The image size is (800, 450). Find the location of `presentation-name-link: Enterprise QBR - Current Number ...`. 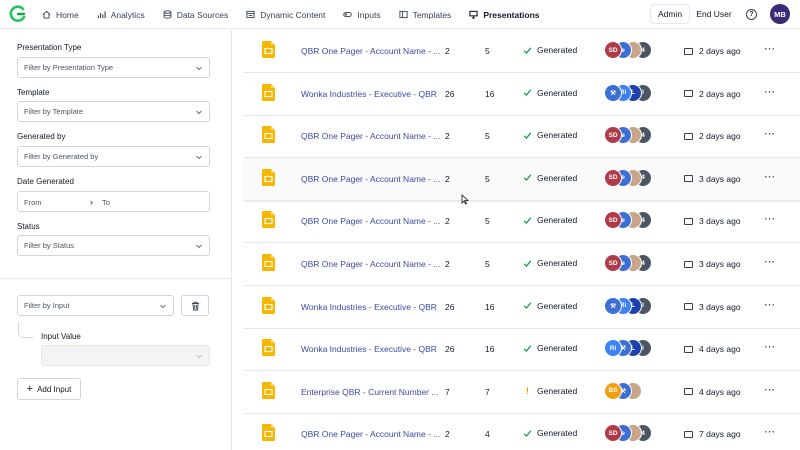

presentation-name-link: Enterprise QBR - Current Number ... is located at coordinates (371, 392).